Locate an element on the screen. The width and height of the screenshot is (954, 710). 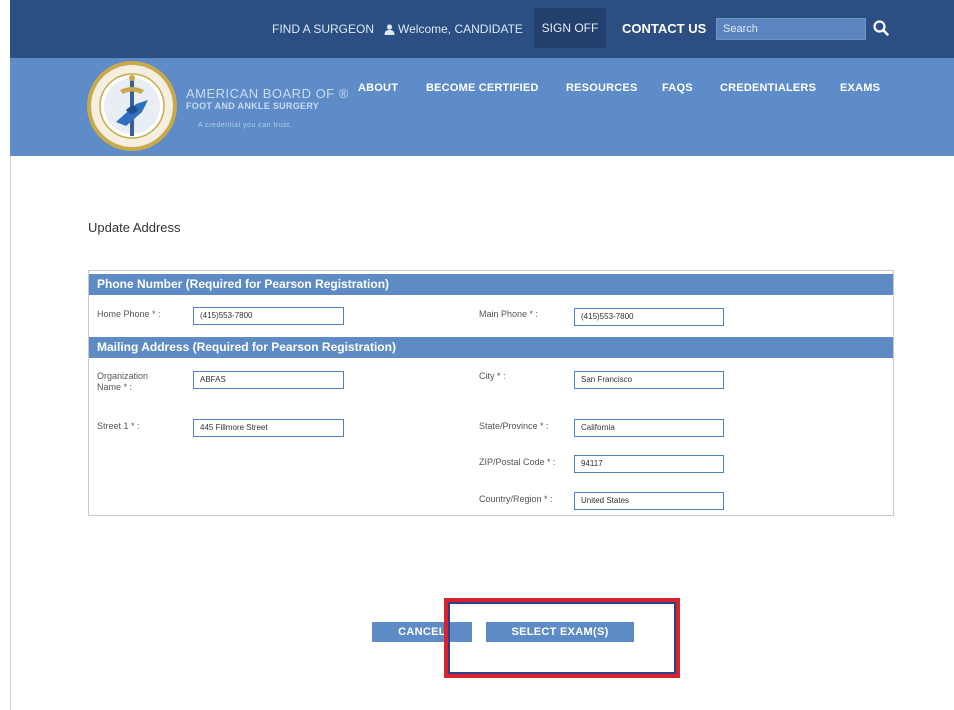
organization-name-field: ABFAS is located at coordinates (268, 380).